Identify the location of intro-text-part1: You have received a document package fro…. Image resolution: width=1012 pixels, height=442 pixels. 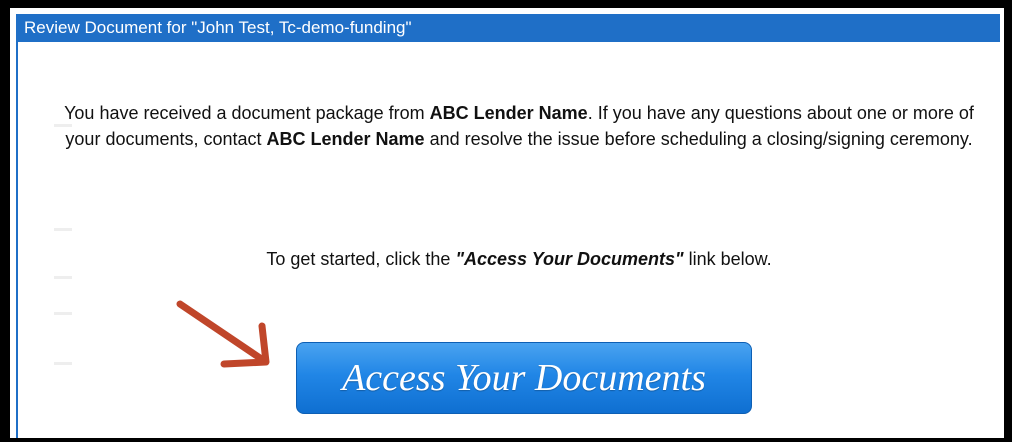
(247, 113).